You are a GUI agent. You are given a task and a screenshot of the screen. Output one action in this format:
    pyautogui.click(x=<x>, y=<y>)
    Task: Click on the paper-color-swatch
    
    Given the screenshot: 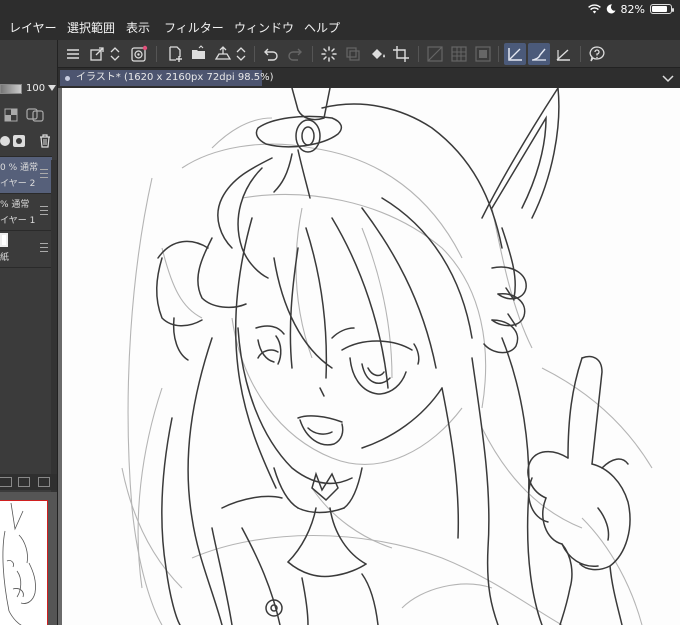 What is the action you would take?
    pyautogui.click(x=4, y=240)
    